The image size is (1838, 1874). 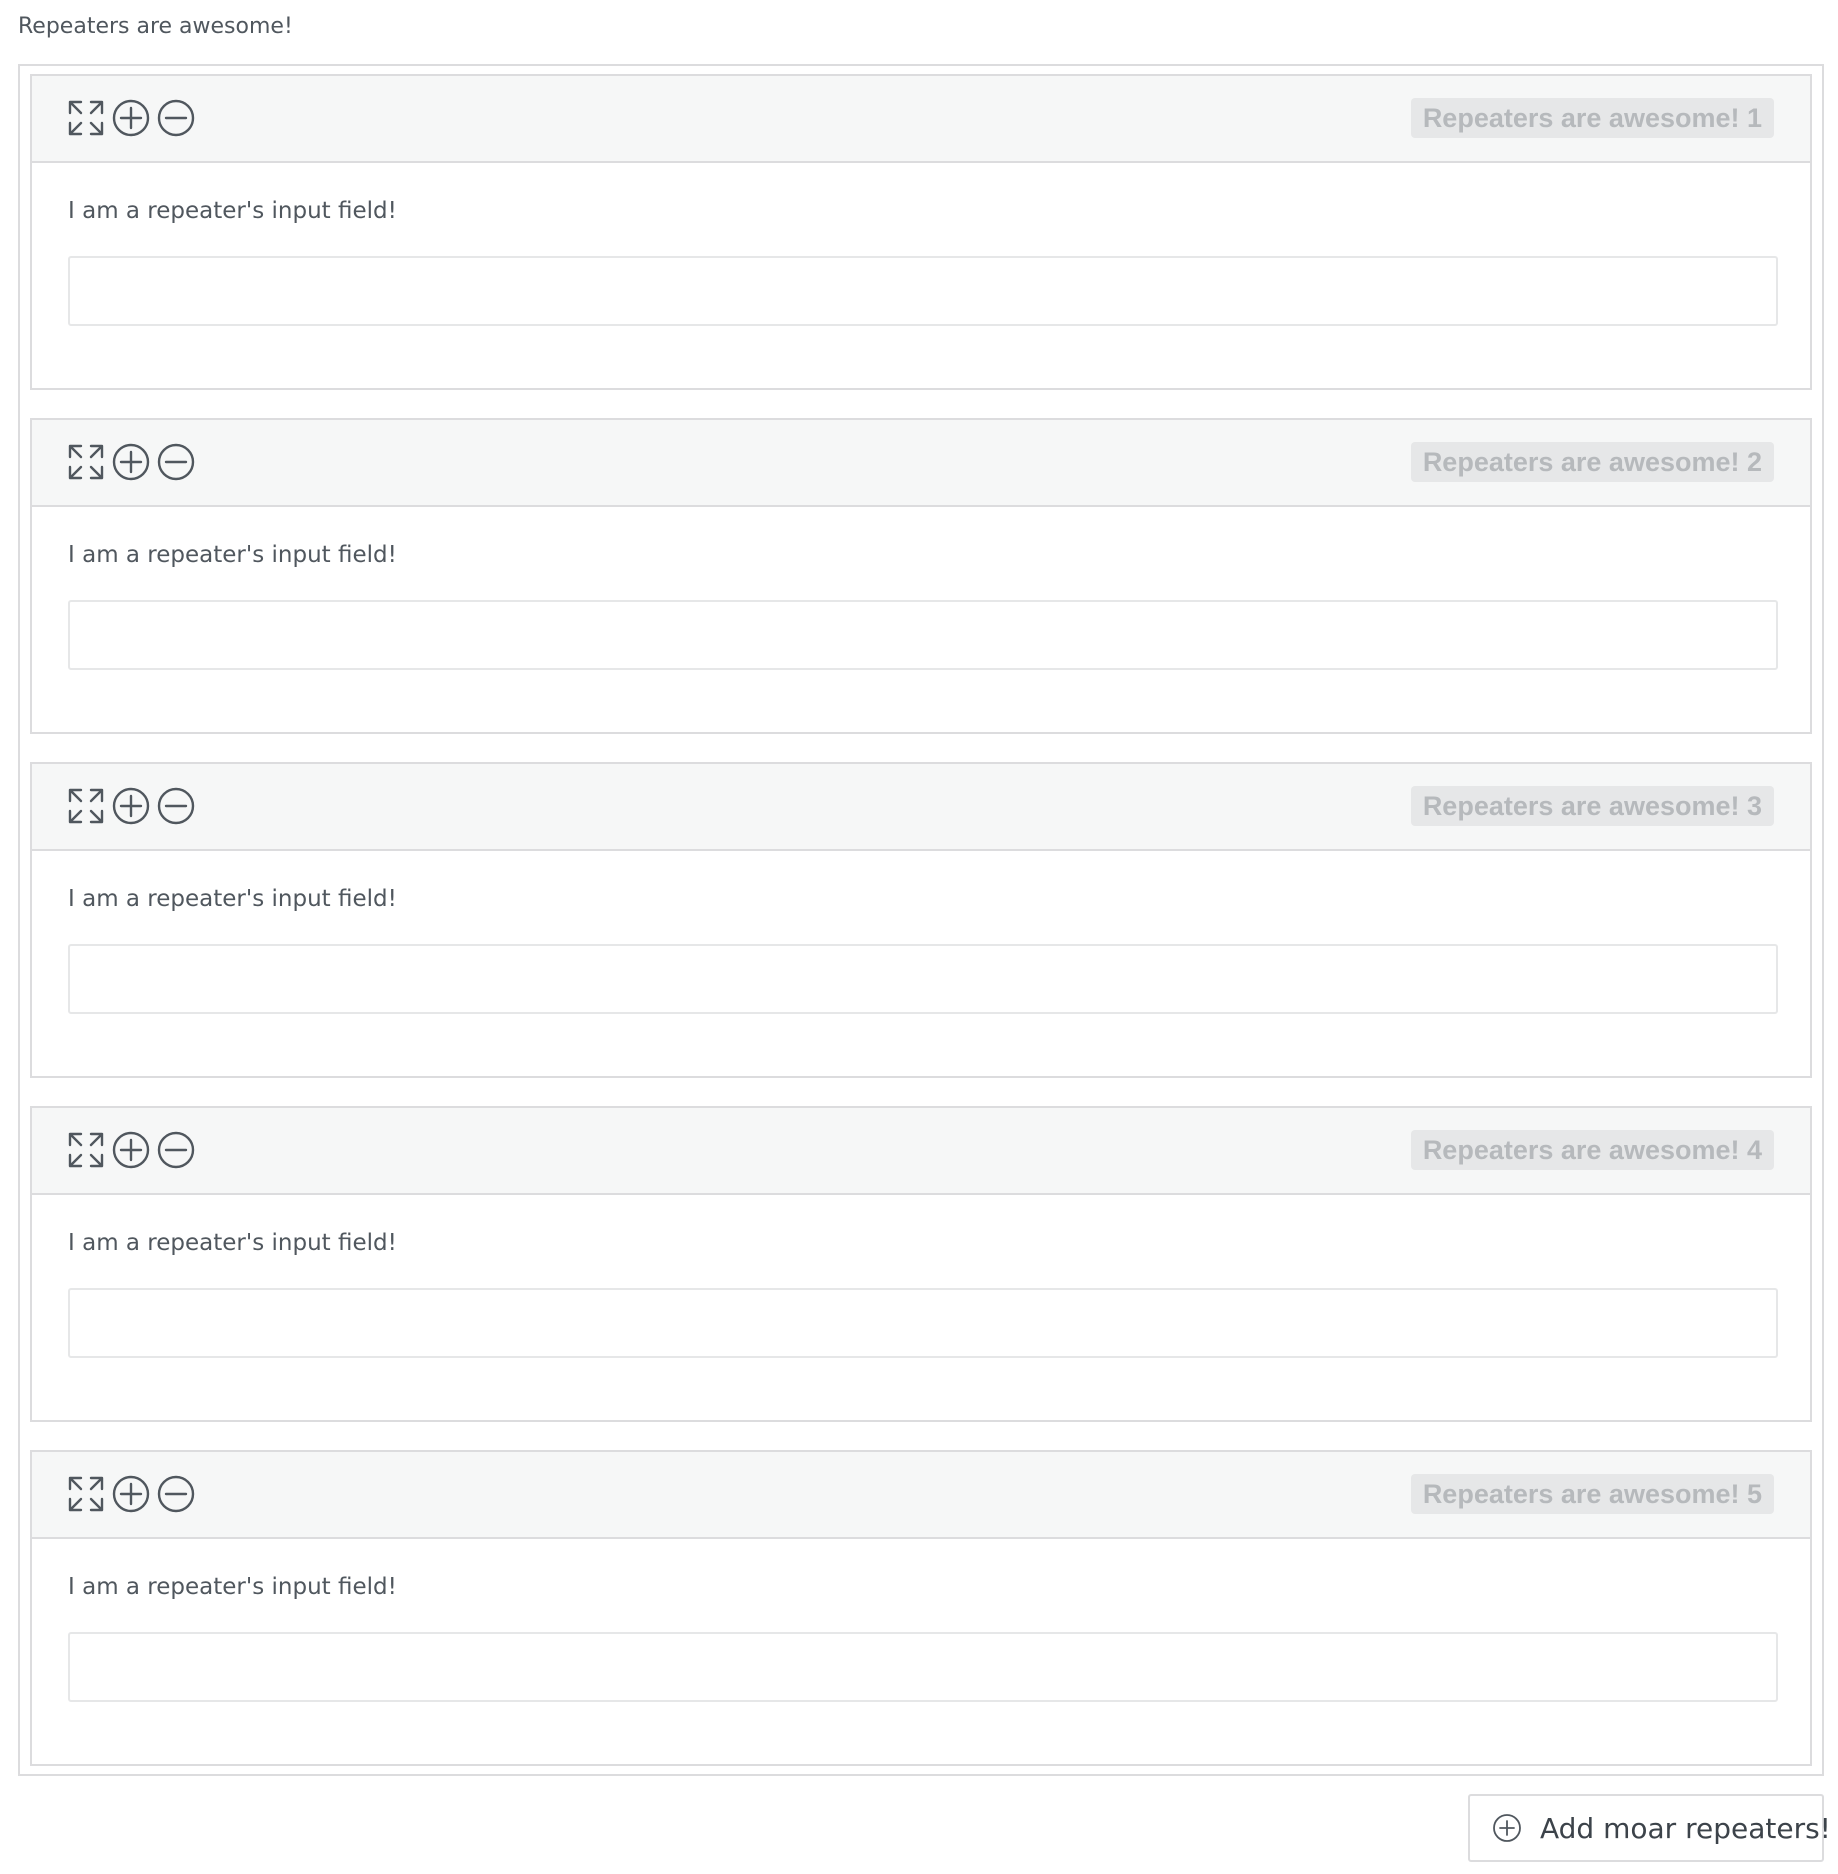 What do you see at coordinates (1592, 1150) in the screenshot?
I see `repeater-item-title: Repeaters are awesome! 4` at bounding box center [1592, 1150].